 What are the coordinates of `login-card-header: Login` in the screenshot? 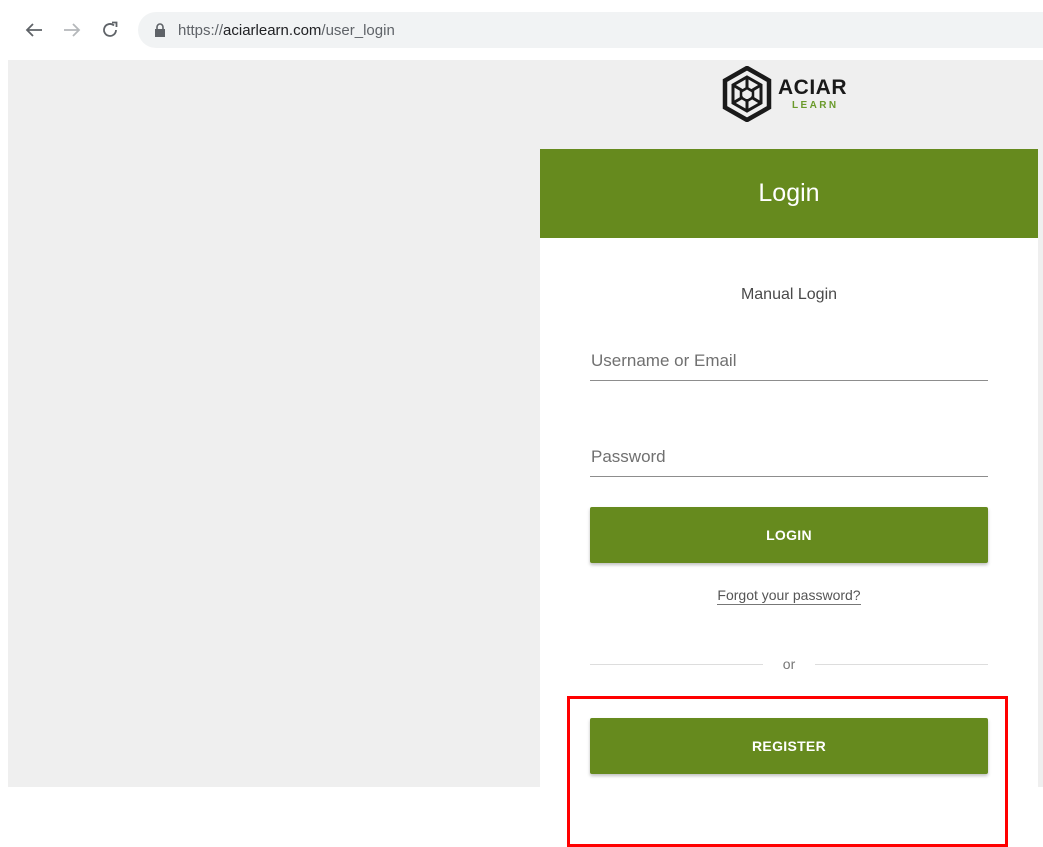 It's located at (789, 193).